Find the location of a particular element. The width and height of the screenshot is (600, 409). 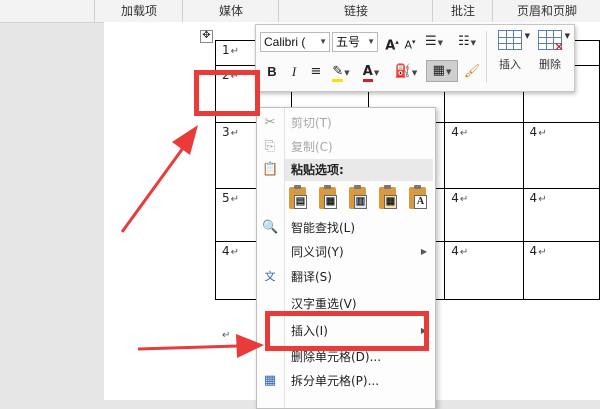

split-cells-icon: ▦ is located at coordinates (270, 380).